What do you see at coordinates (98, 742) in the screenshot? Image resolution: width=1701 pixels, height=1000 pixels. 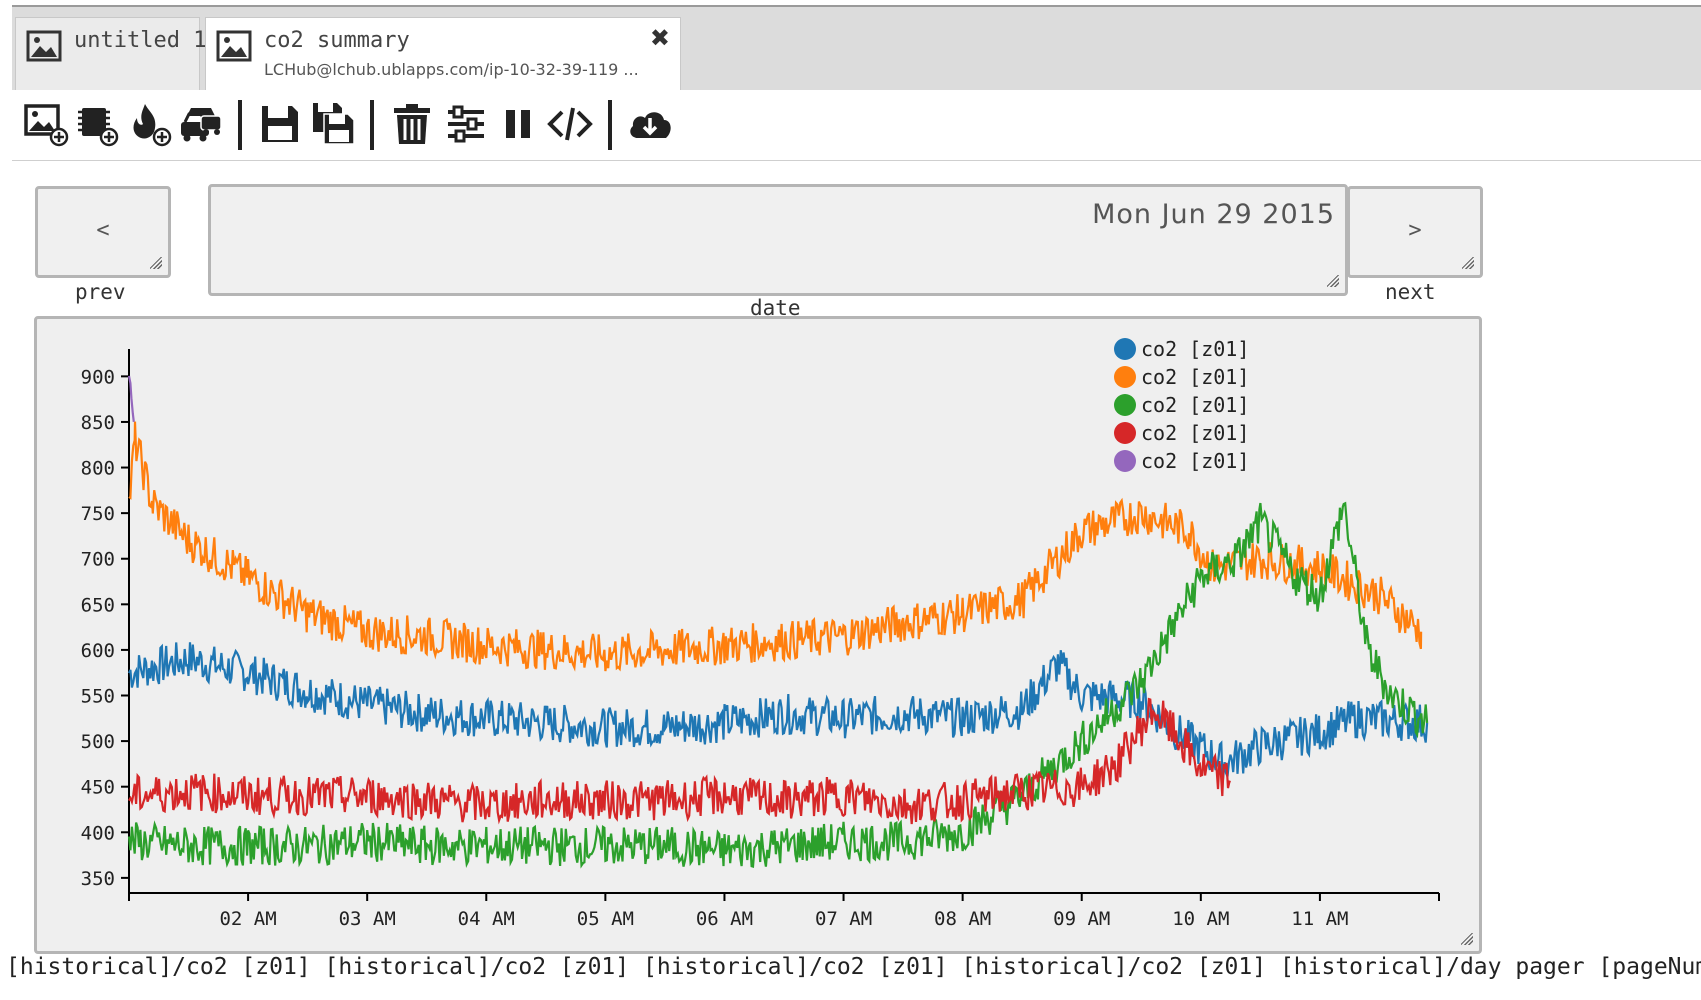 I see `y-tick-label: 500` at bounding box center [98, 742].